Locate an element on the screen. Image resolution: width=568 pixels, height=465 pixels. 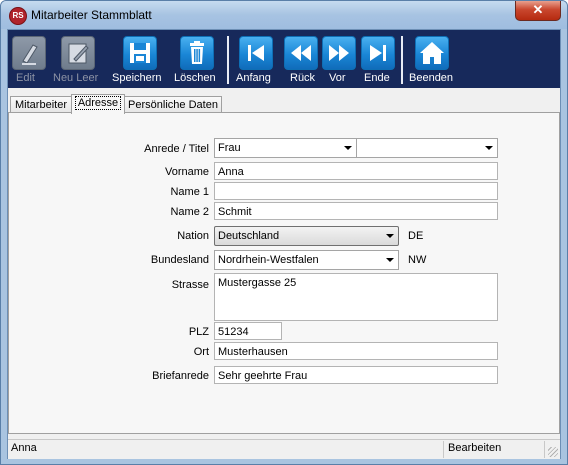
firstname-label: Vorname is located at coordinates (186, 172).